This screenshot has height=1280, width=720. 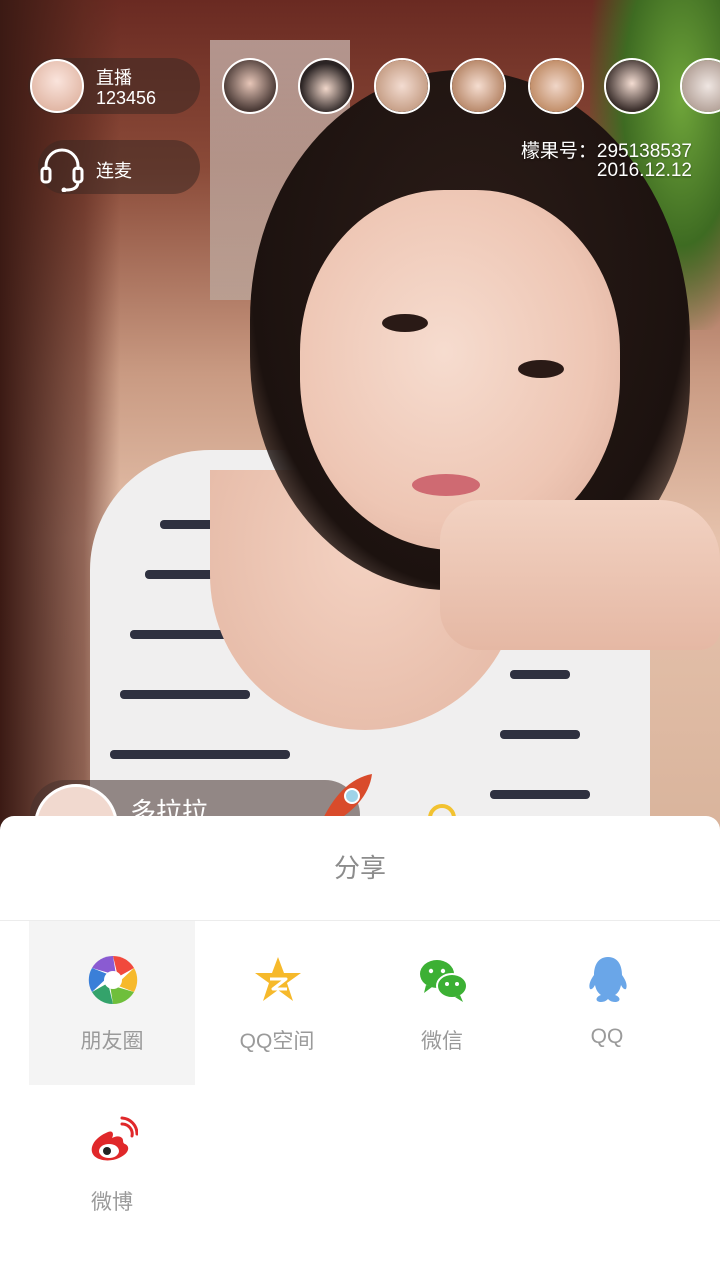 I want to click on share-qq-label: QQ, so click(x=607, y=1036).